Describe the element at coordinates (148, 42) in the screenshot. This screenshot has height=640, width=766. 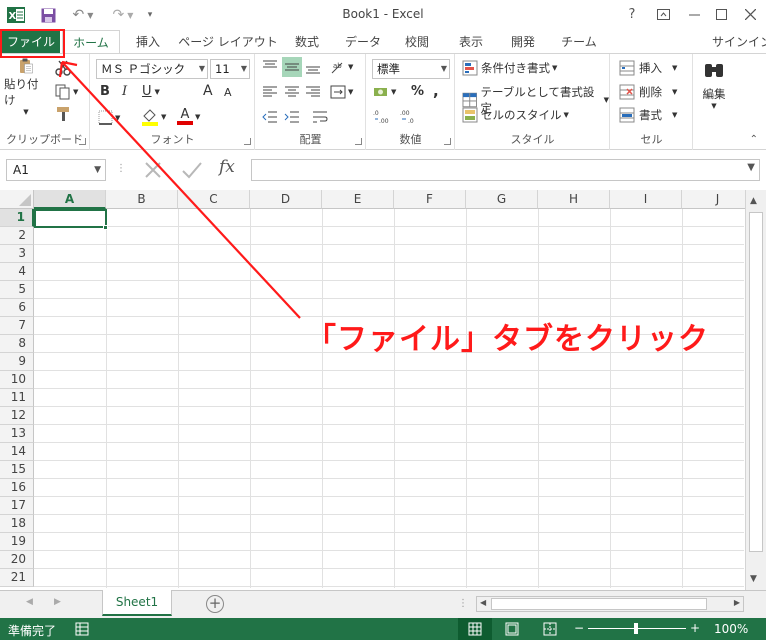
I see `tab-insert: 挿入` at that location.